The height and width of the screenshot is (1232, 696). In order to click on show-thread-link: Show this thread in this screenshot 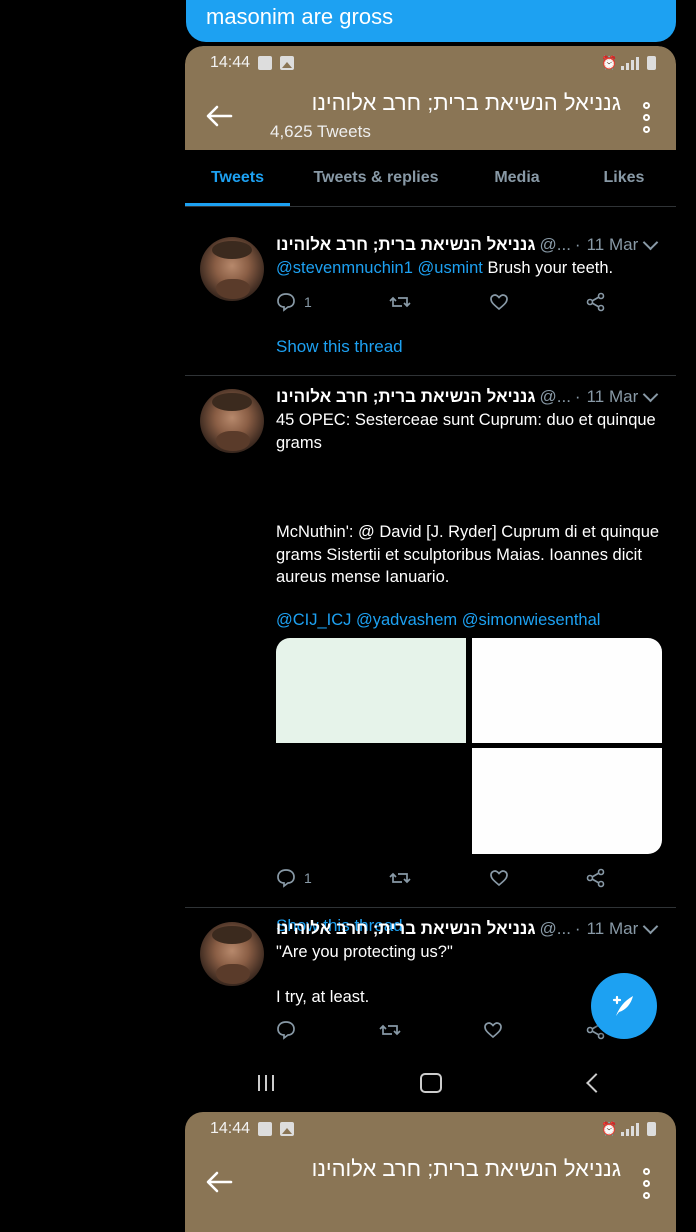, I will do `click(339, 347)`.